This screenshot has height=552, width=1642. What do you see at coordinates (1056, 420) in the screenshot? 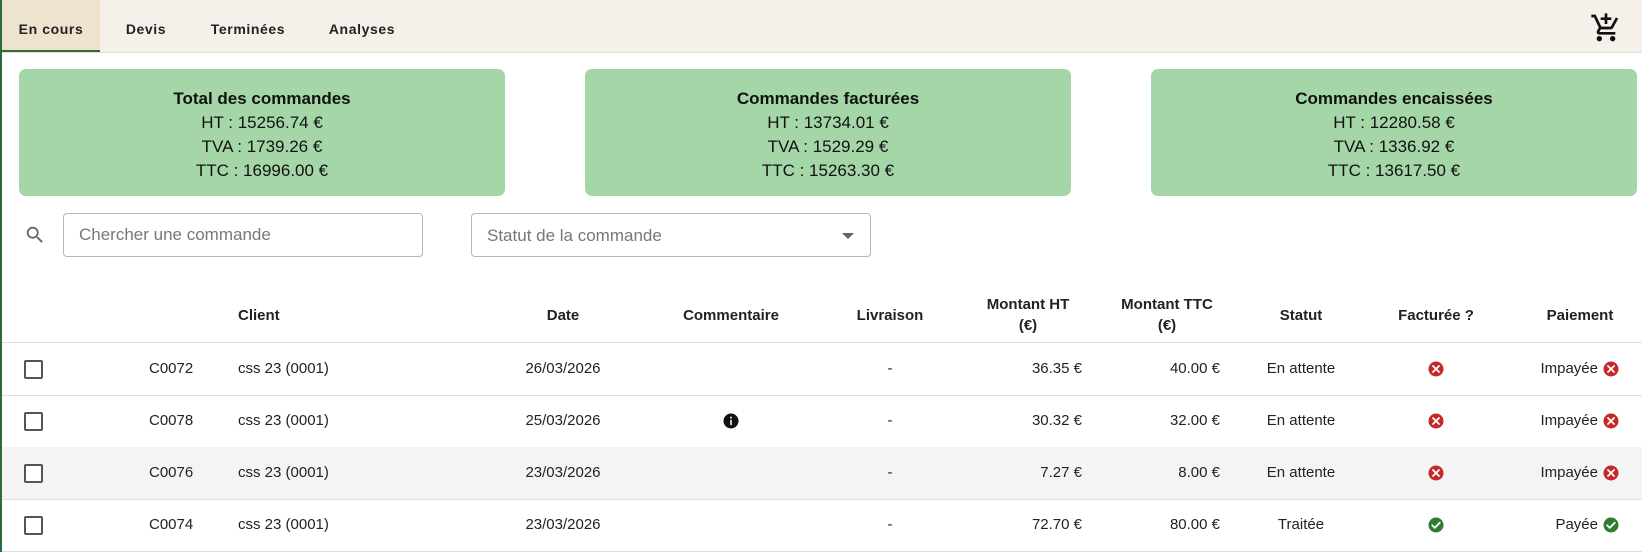
I see `amount-ht: 30.32 €` at bounding box center [1056, 420].